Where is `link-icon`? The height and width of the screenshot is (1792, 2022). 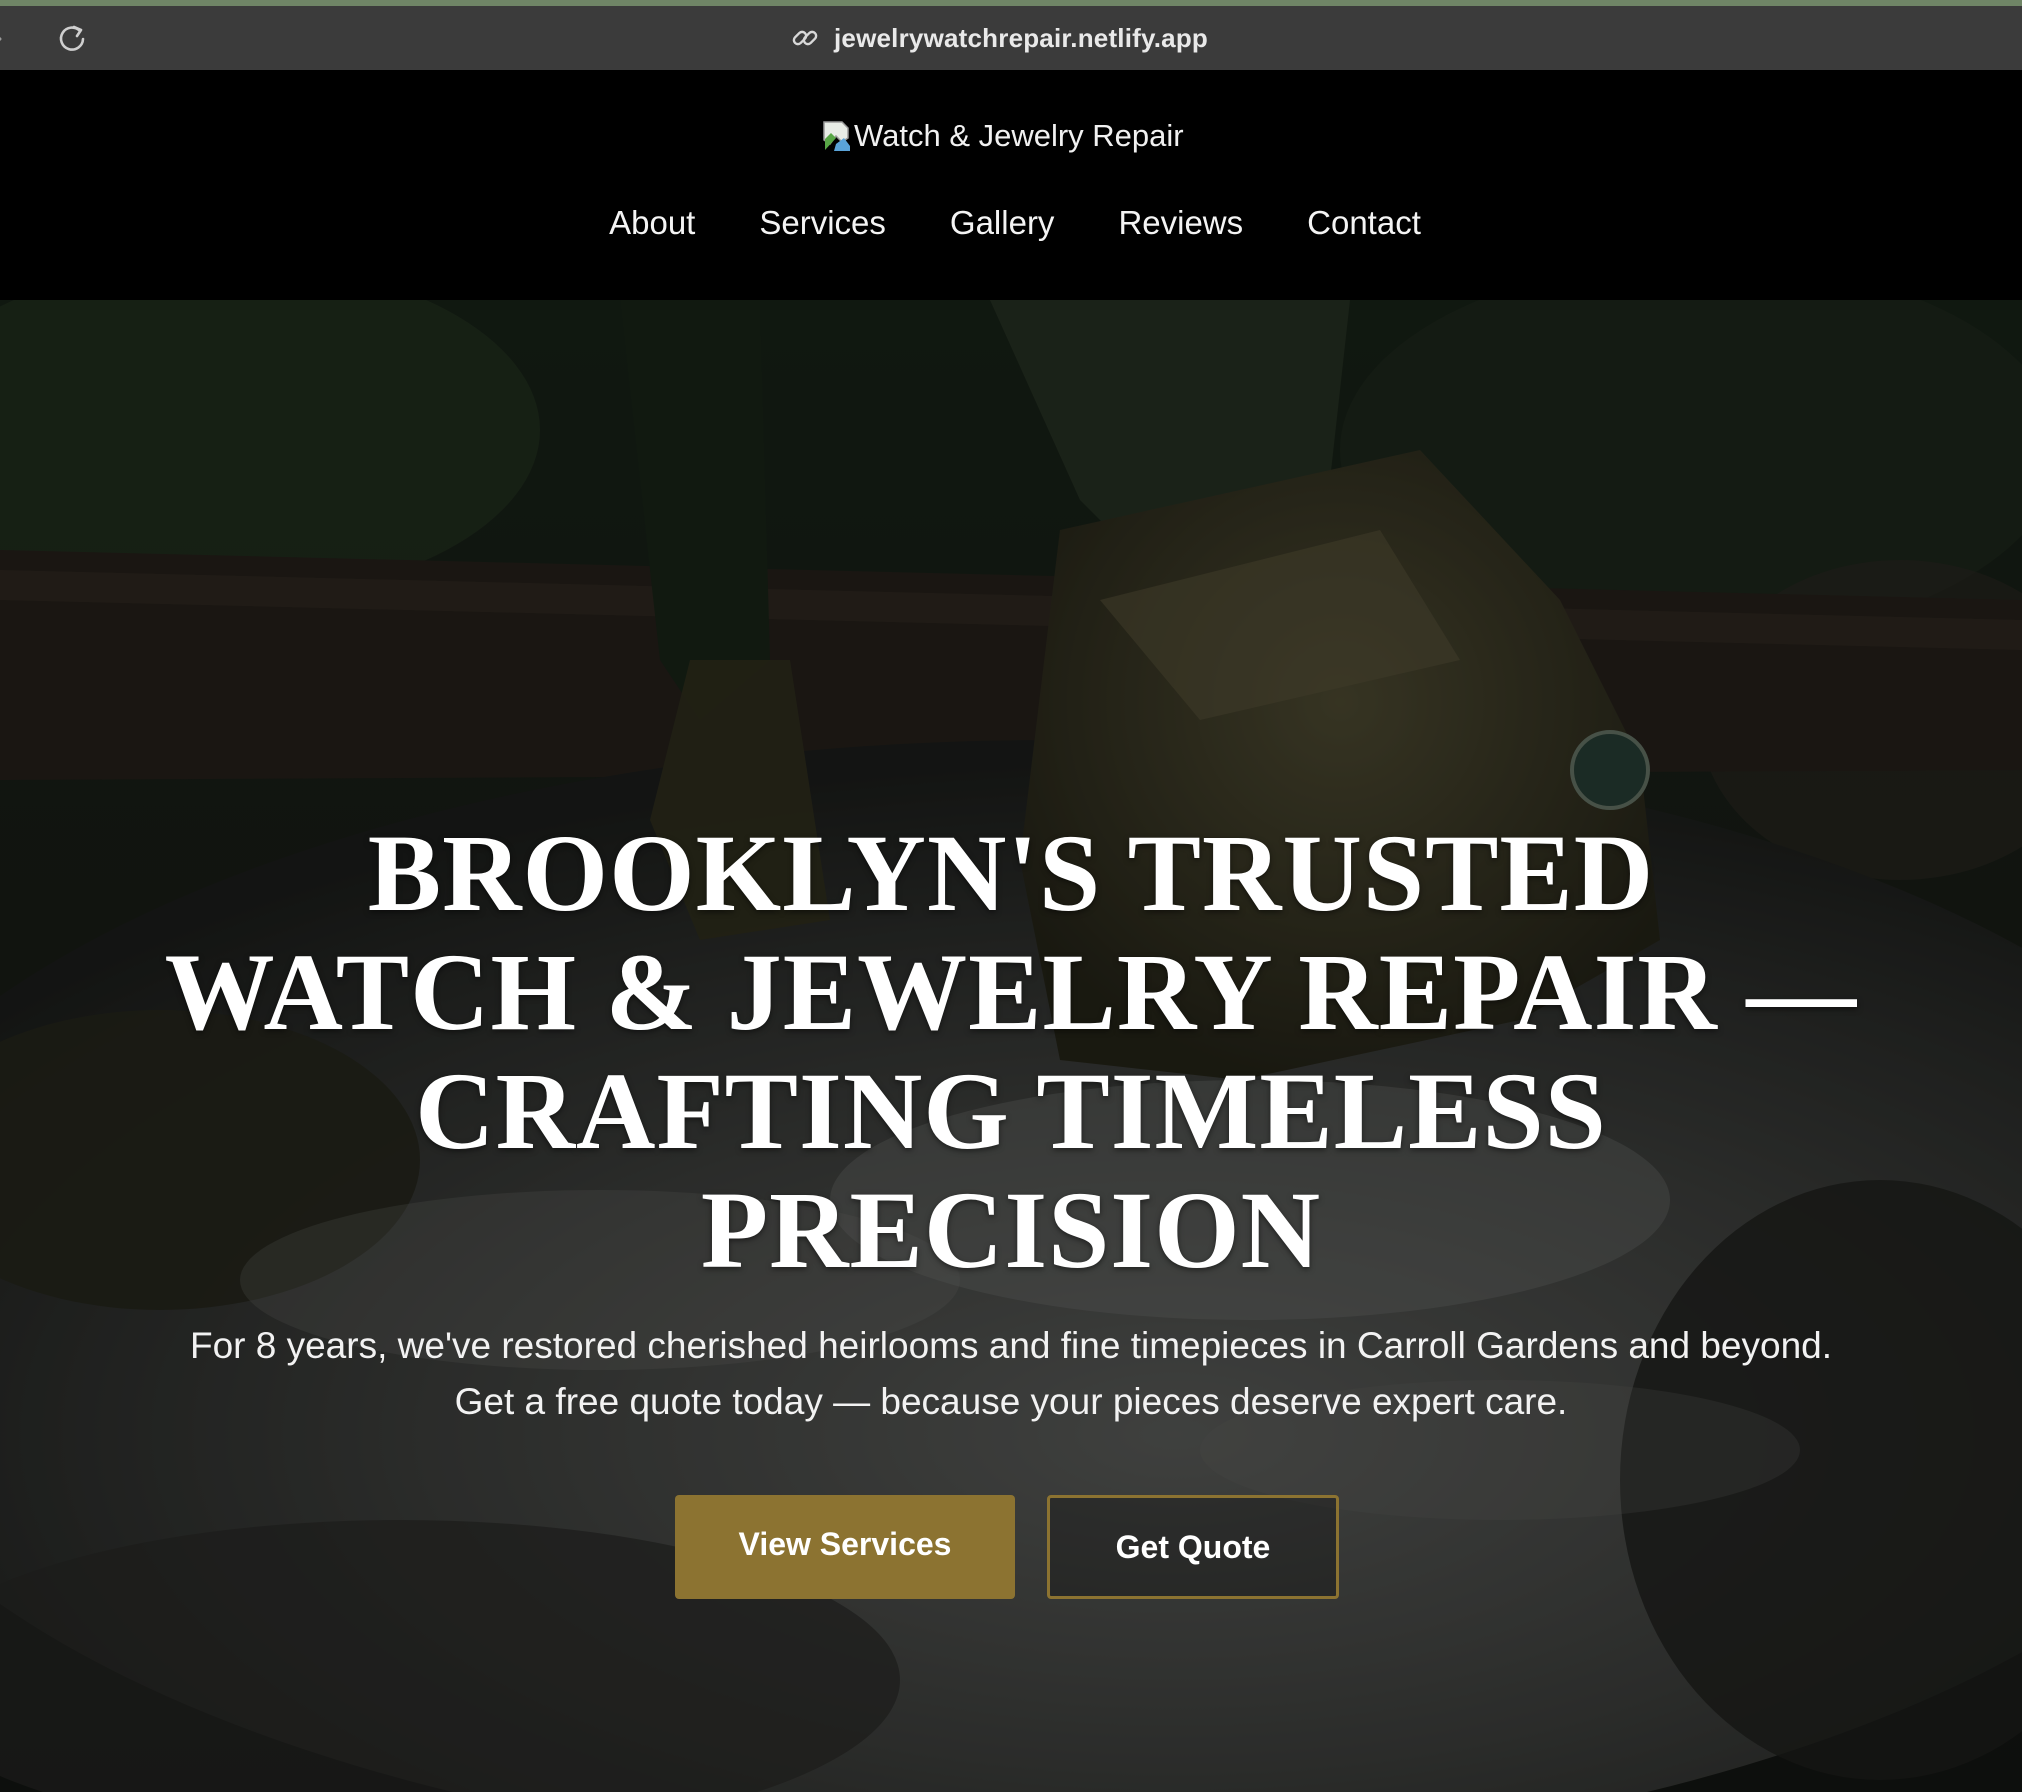 link-icon is located at coordinates (805, 38).